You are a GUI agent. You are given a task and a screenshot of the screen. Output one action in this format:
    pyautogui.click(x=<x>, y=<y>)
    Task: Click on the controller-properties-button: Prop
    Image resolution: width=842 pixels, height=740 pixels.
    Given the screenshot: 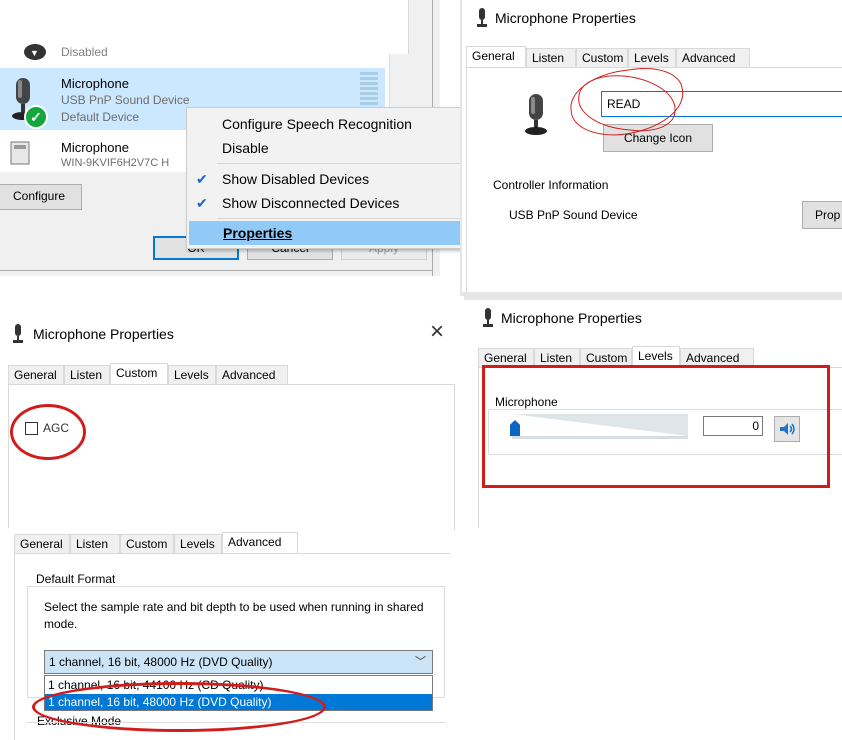 What is the action you would take?
    pyautogui.click(x=822, y=215)
    